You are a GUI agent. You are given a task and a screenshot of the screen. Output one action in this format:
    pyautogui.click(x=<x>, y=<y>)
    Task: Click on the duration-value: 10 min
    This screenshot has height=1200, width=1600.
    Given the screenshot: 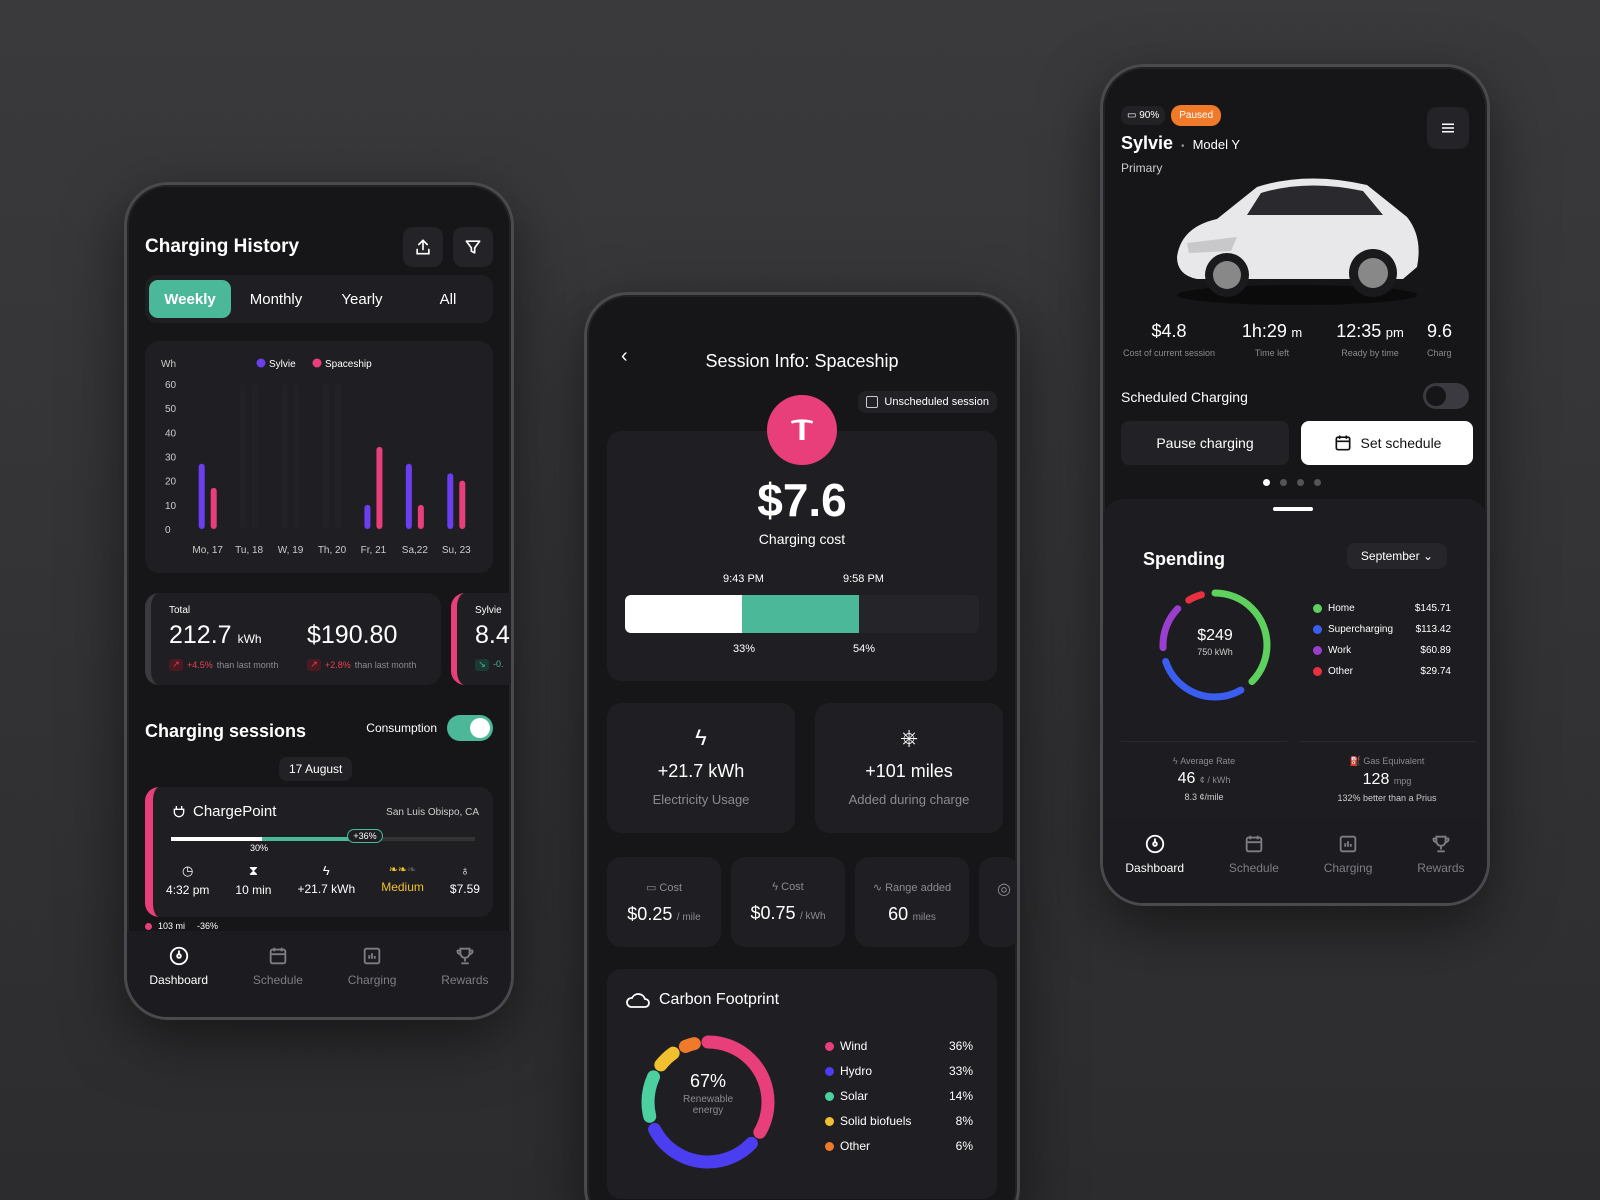 What is the action you would take?
    pyautogui.click(x=253, y=890)
    